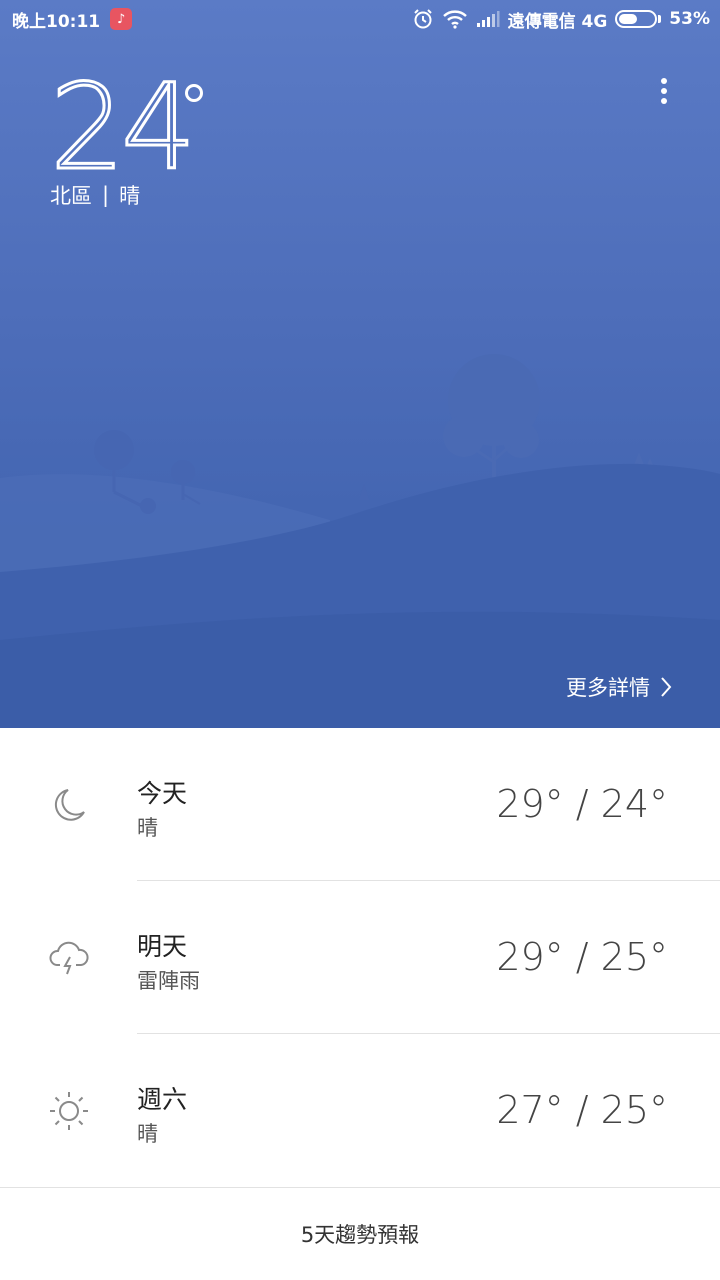  What do you see at coordinates (557, 21) in the screenshot?
I see `carrier-label: 遠傳電信 4G` at bounding box center [557, 21].